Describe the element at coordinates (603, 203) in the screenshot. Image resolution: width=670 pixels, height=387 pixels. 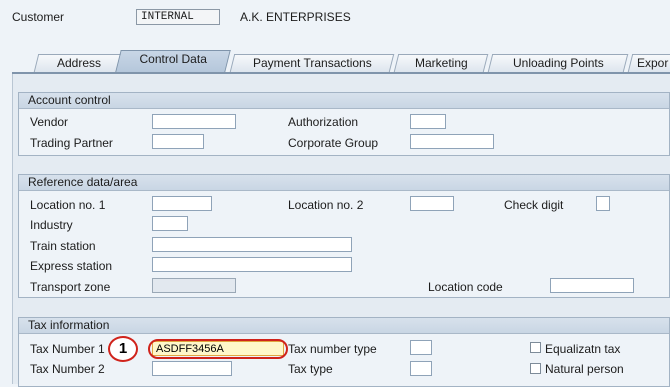
I see `check-digit-input` at that location.